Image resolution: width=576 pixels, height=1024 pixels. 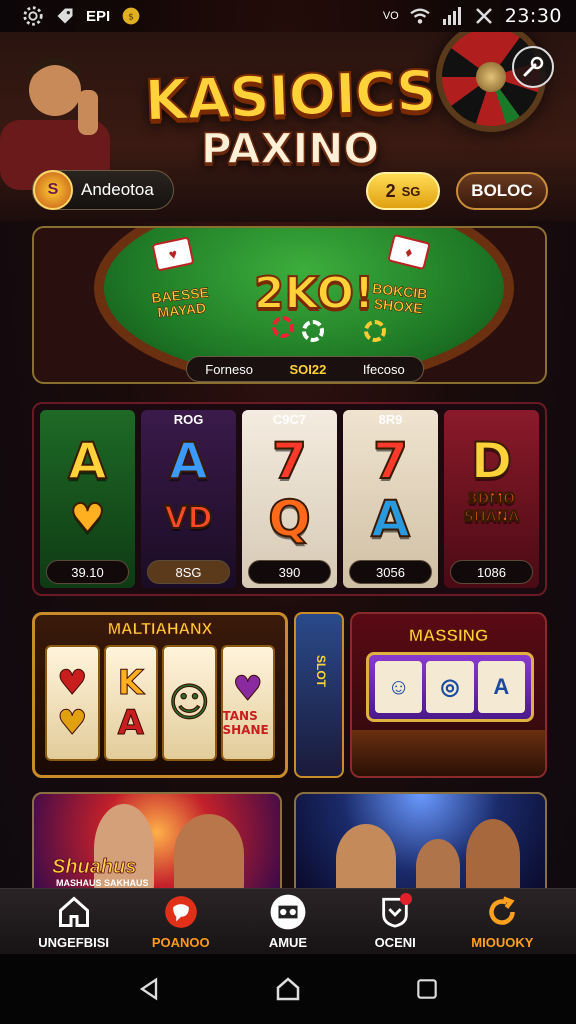 I want to click on banner-amount: 2KO!, so click(x=314, y=293).